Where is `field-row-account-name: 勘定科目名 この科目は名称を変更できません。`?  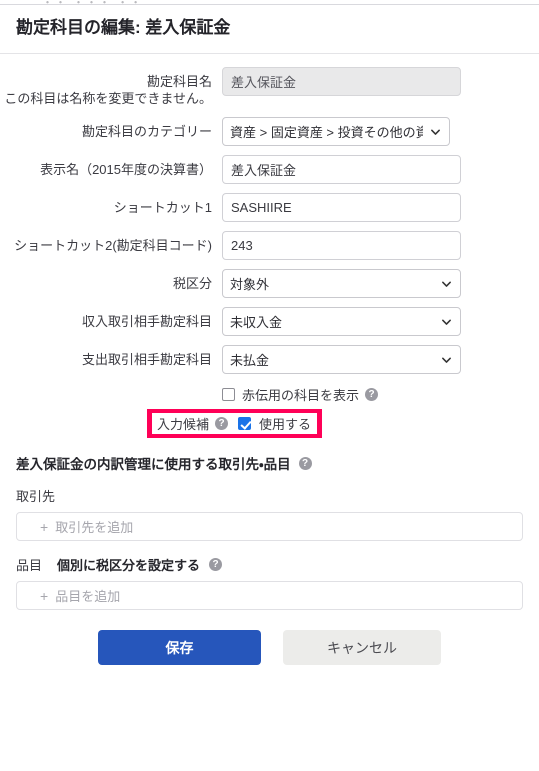
field-row-account-name: 勘定科目名 この科目は名称を変更できません。 is located at coordinates (269, 87).